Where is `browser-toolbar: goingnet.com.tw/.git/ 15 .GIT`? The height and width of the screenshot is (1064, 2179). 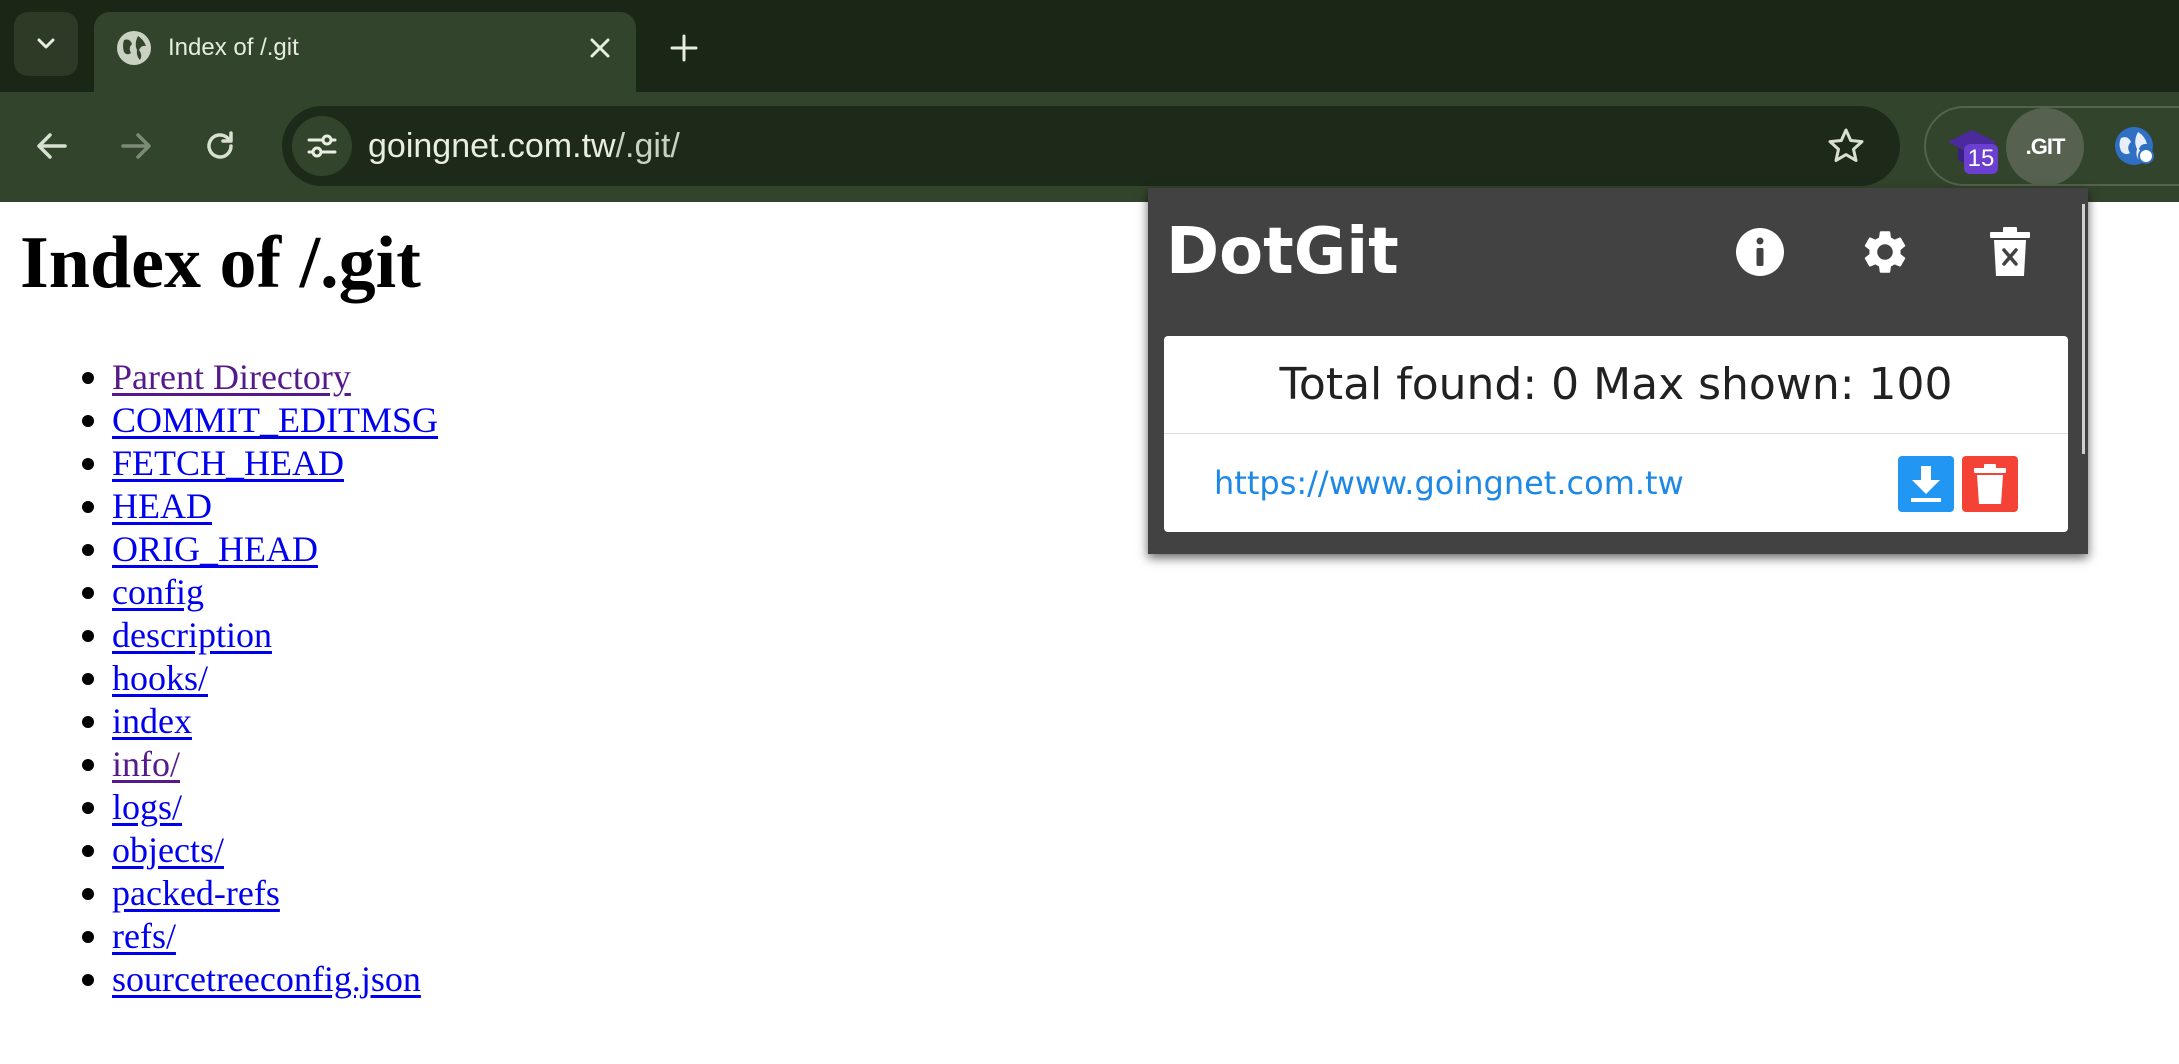 browser-toolbar: goingnet.com.tw/.git/ 15 .GIT is located at coordinates (1089, 147).